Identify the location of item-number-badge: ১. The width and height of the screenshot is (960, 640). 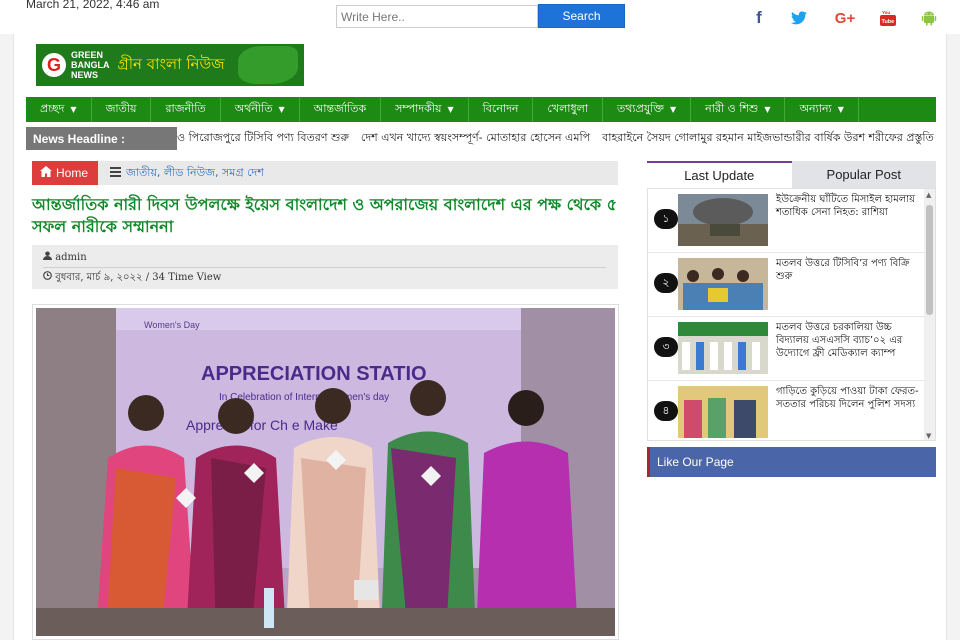
(666, 219).